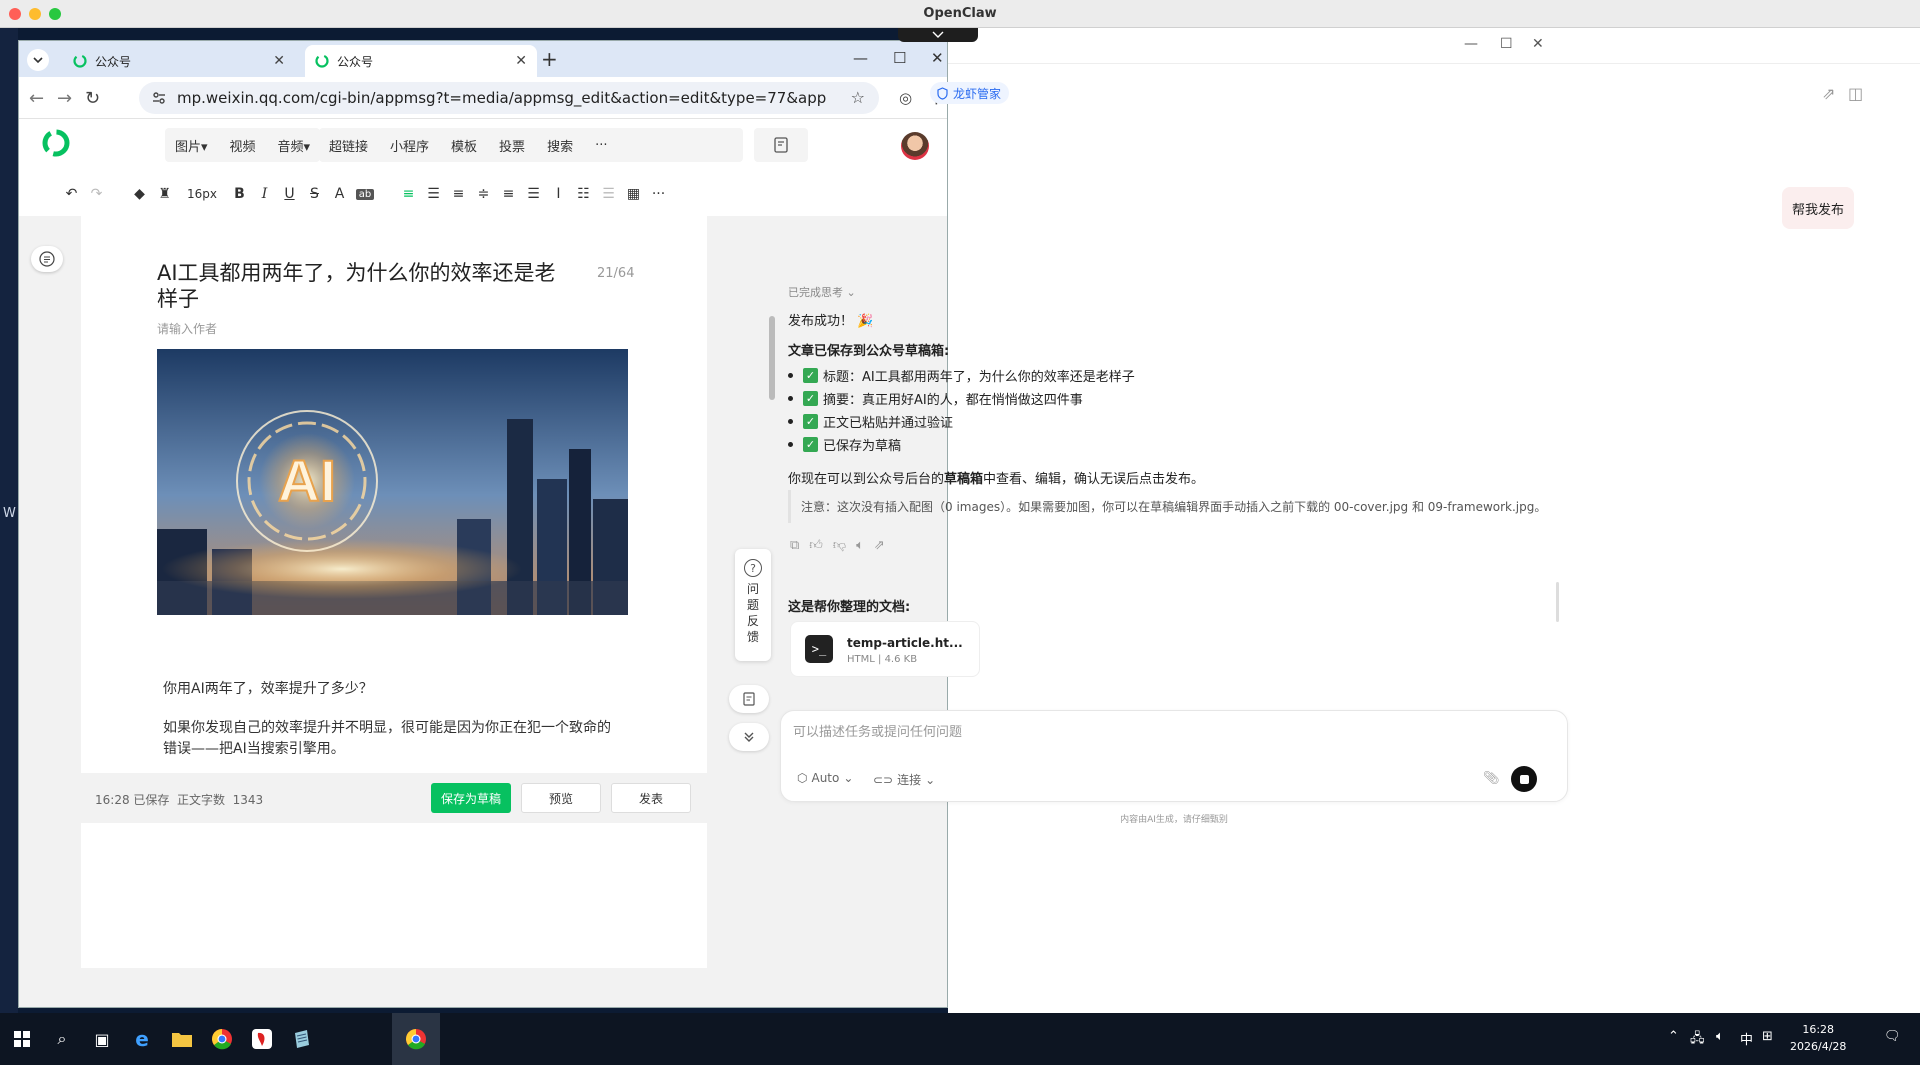  What do you see at coordinates (904, 779) in the screenshot?
I see `connect-select: ⊂⊃ 连接 ⌄` at bounding box center [904, 779].